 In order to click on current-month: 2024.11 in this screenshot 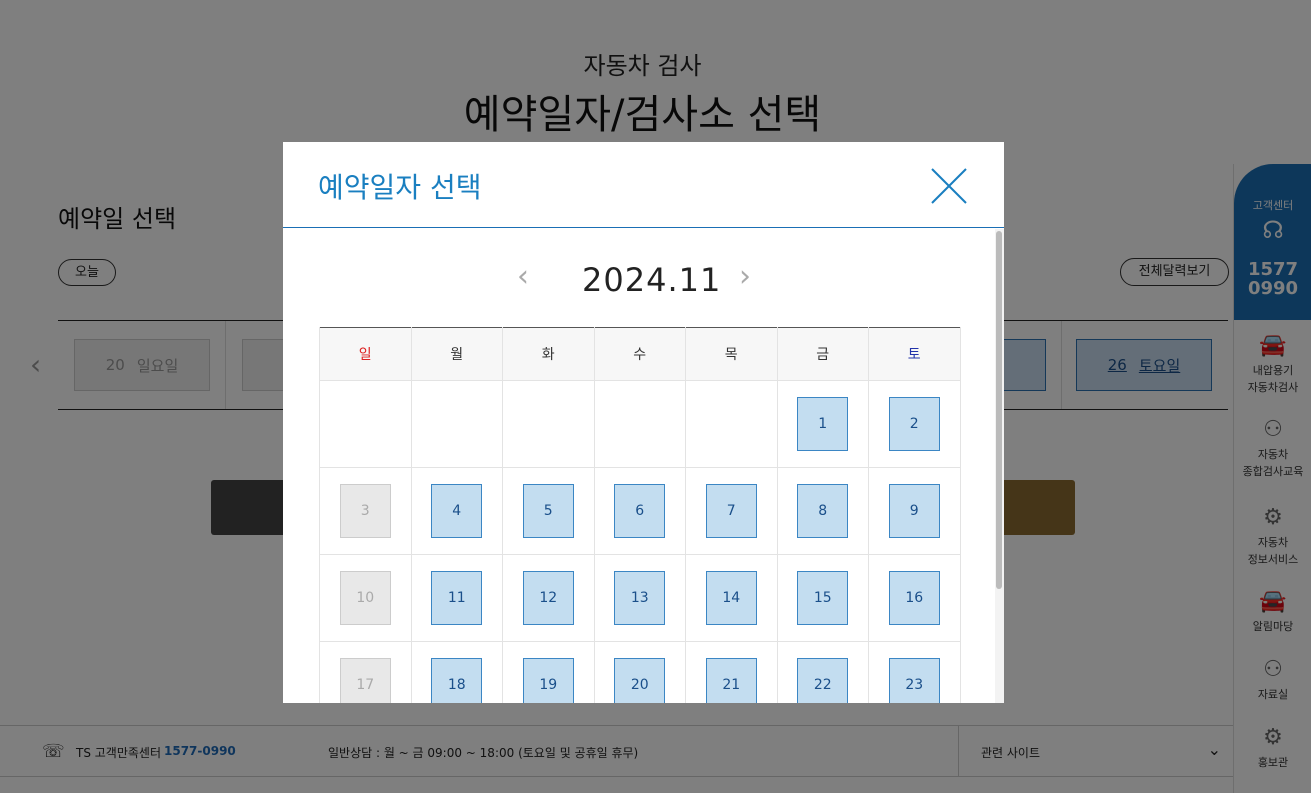, I will do `click(652, 280)`.